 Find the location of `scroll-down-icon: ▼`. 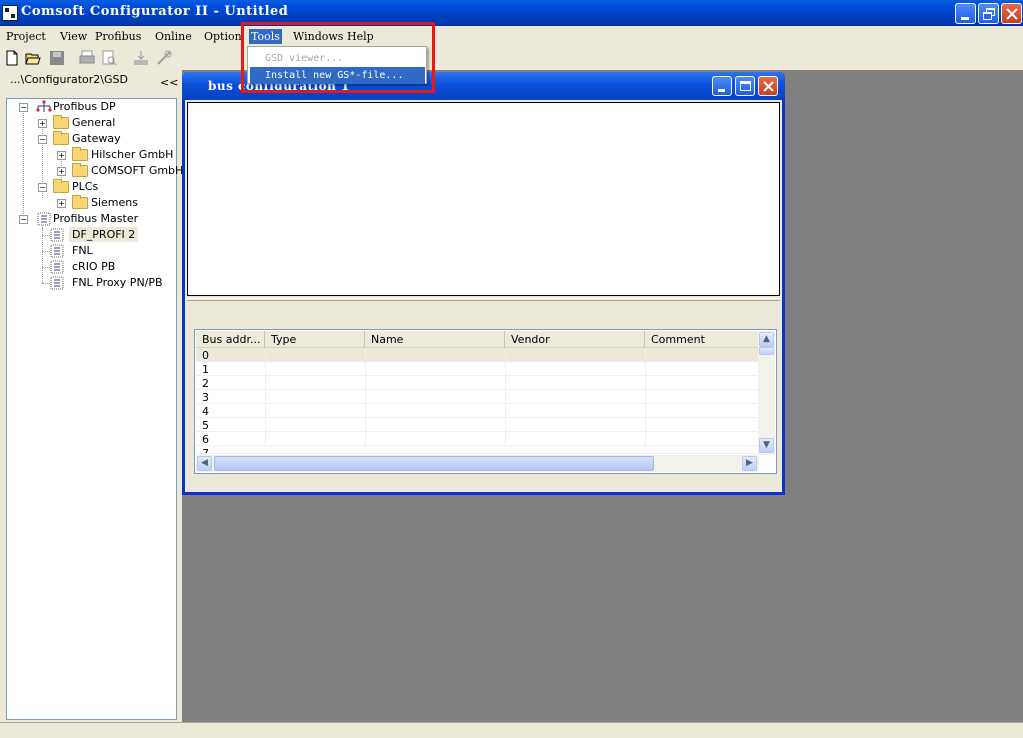

scroll-down-icon: ▼ is located at coordinates (766, 445).